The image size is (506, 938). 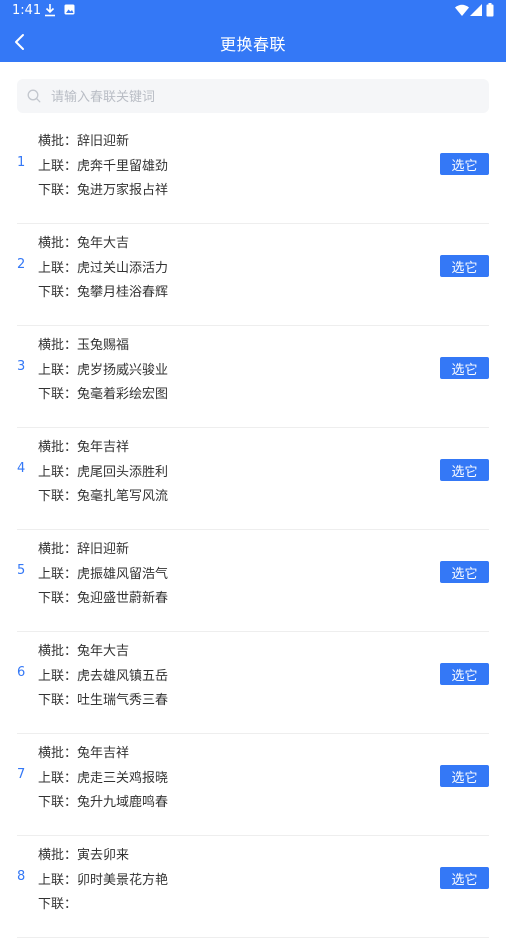 I want to click on couplet-item: 1 横批：辞旧迎新 上联：虎奔千里留雄劲 下联：兔进万家报占祥 选它, so click(x=253, y=173).